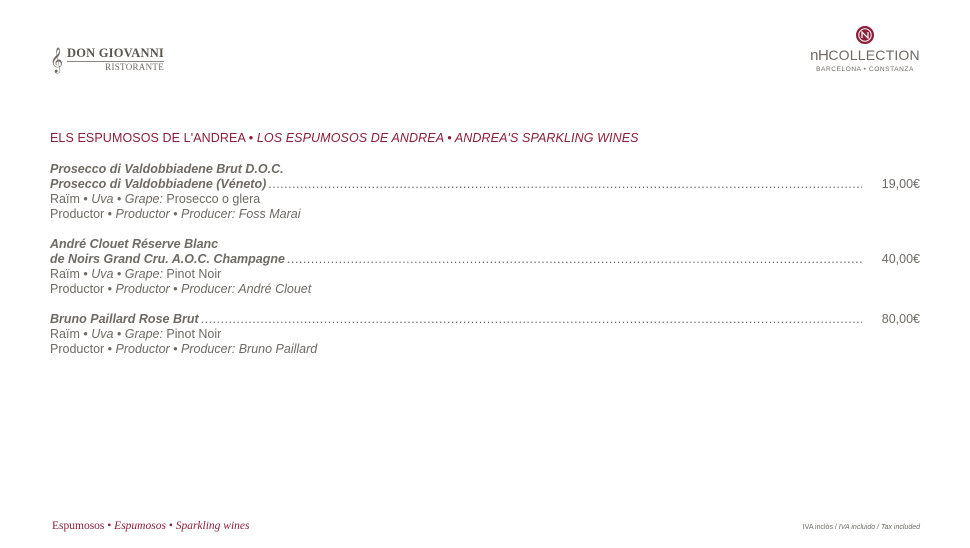 The image size is (970, 548). What do you see at coordinates (865, 35) in the screenshot?
I see `nh-emblem-icon` at bounding box center [865, 35].